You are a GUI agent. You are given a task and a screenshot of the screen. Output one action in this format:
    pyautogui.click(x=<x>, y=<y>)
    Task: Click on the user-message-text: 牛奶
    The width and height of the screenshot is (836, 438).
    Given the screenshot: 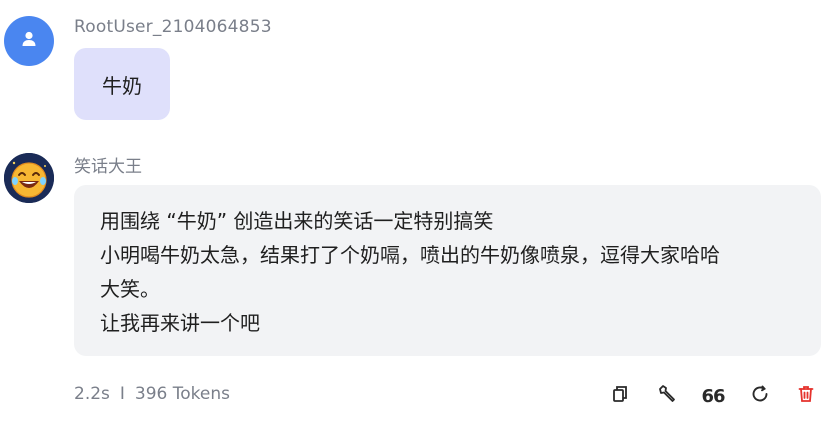 What is the action you would take?
    pyautogui.click(x=122, y=85)
    